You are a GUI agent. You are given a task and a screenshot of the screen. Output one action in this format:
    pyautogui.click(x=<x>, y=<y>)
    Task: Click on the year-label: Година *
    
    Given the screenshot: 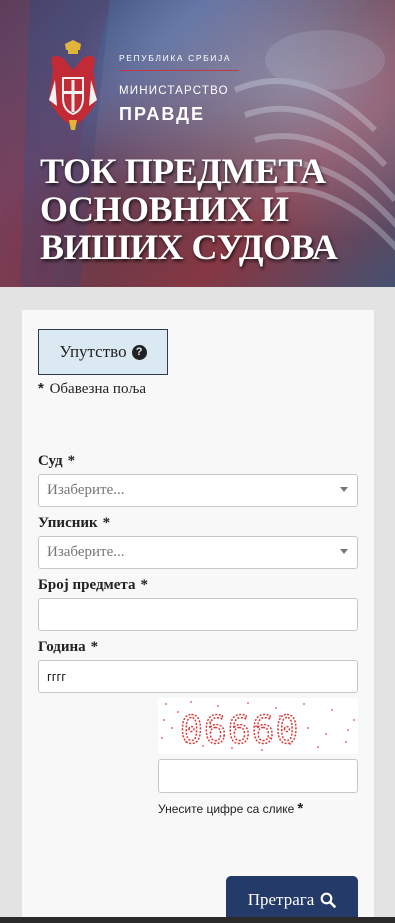 What is the action you would take?
    pyautogui.click(x=68, y=647)
    